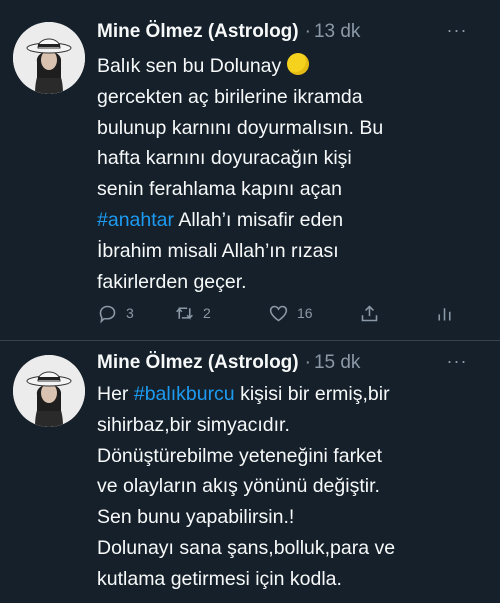  I want to click on text-line: gercekten aç birilerine ikramda, so click(230, 96).